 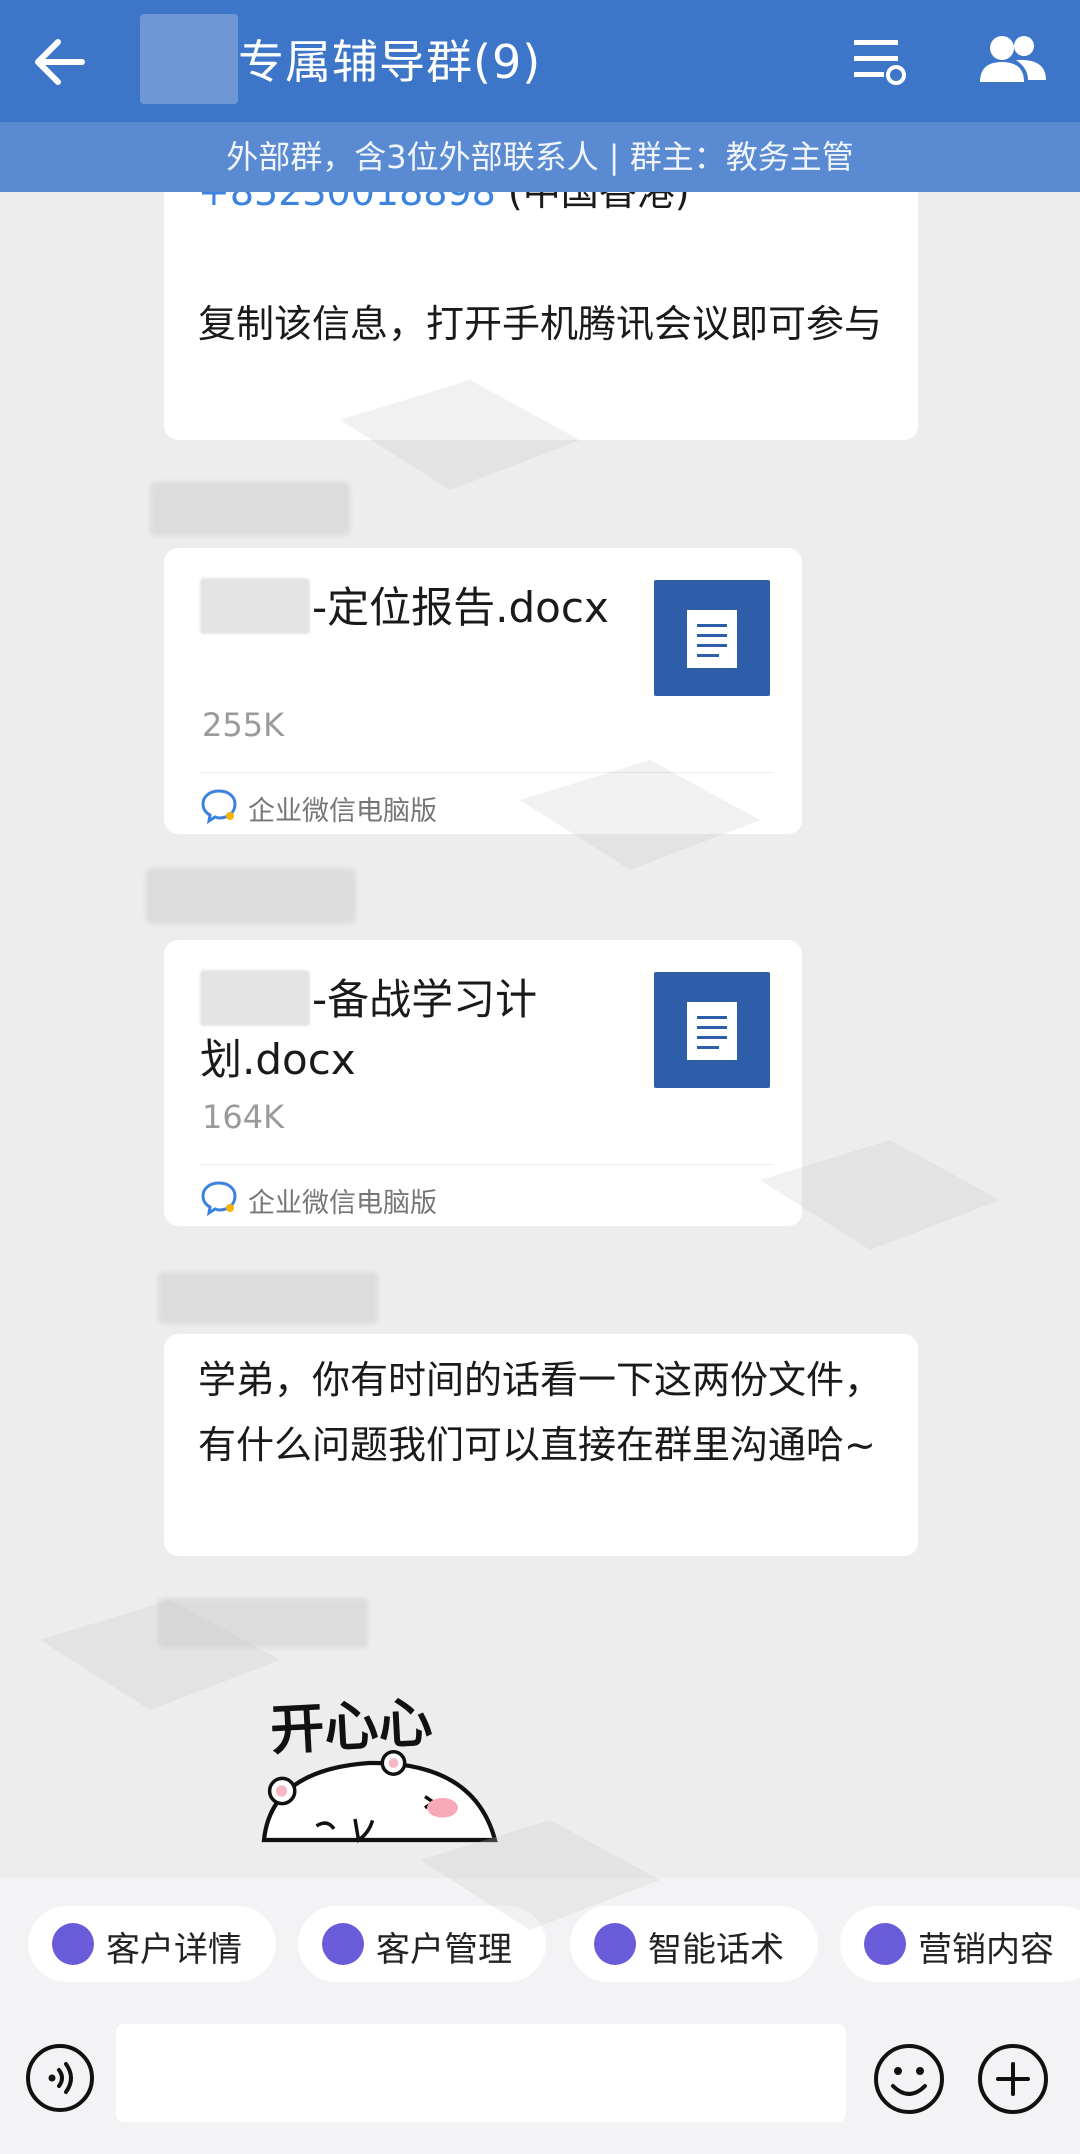 I want to click on quick-actions-bar: 客户详情 客户管理 智能话术 营销内容, so click(x=540, y=1948).